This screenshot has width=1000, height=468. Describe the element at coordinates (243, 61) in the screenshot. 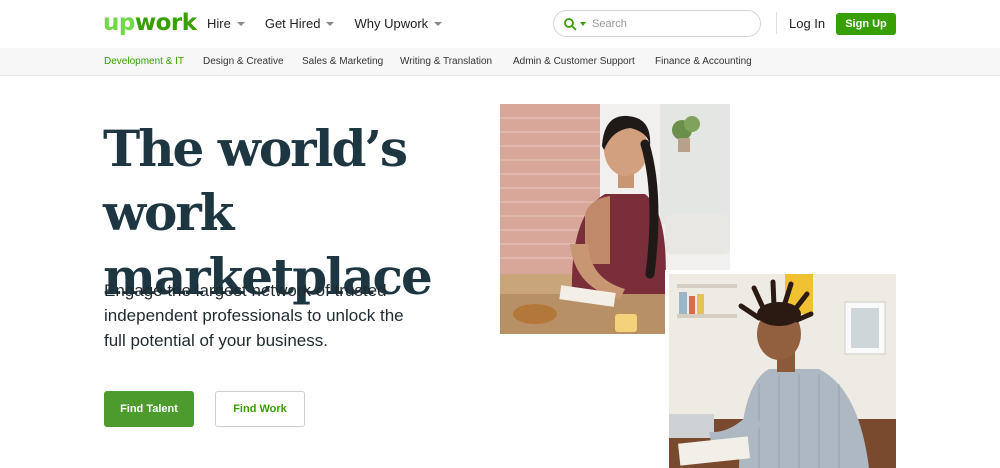

I see `category-design-creative: Design & Creative` at that location.